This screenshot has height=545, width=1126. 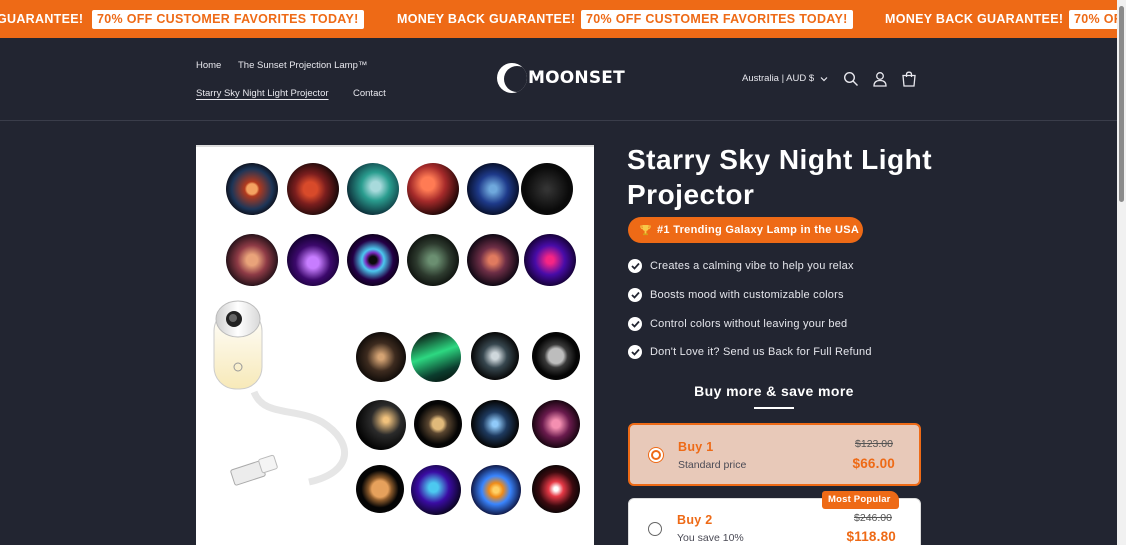 I want to click on saturn-slide-icon, so click(x=438, y=424).